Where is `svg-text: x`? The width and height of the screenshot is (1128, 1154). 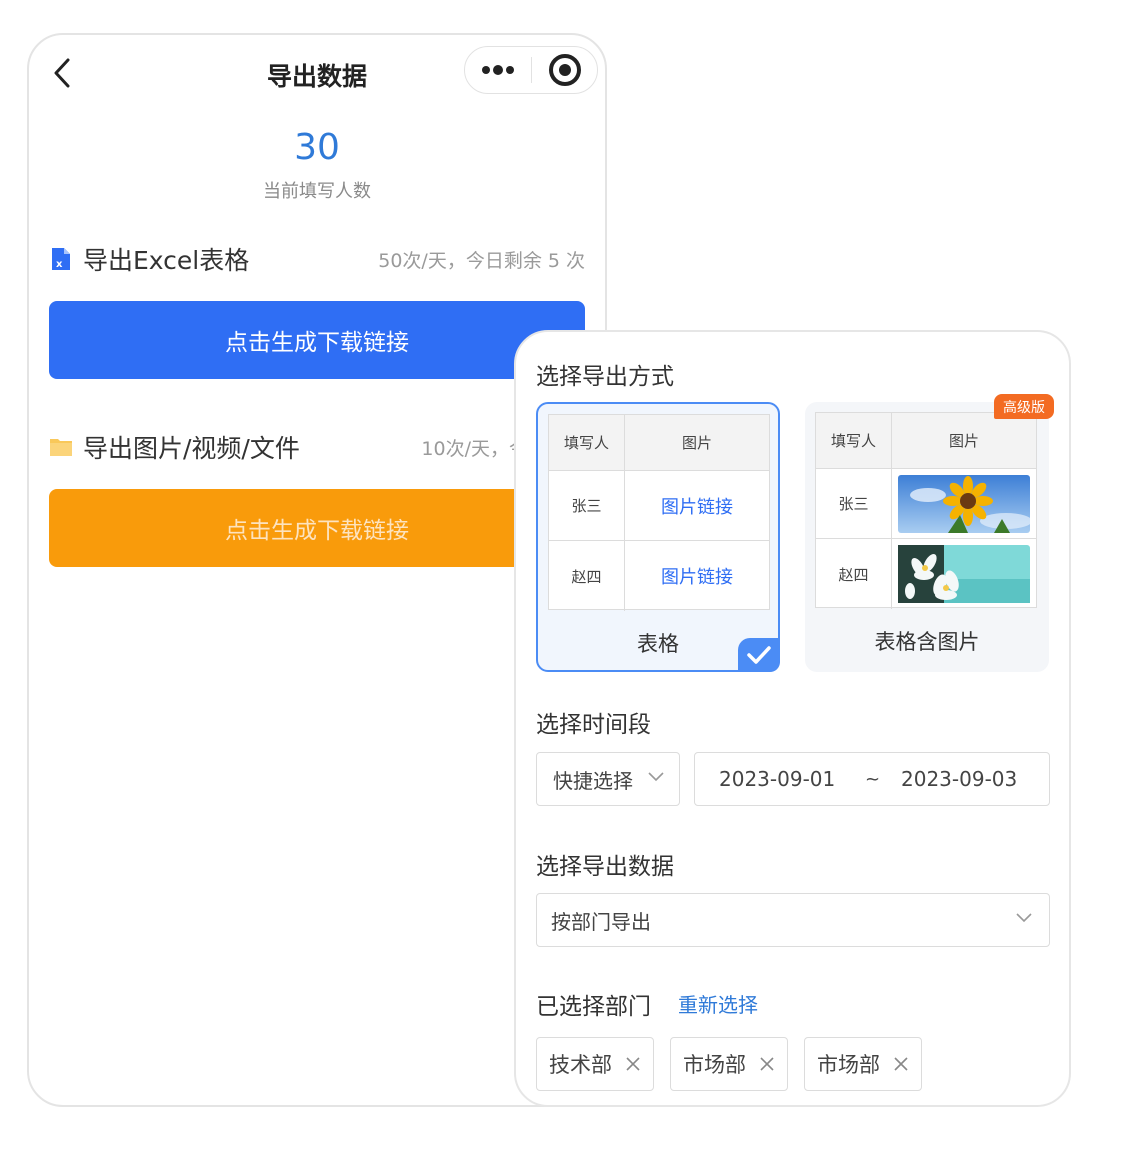 svg-text: x is located at coordinates (59, 264).